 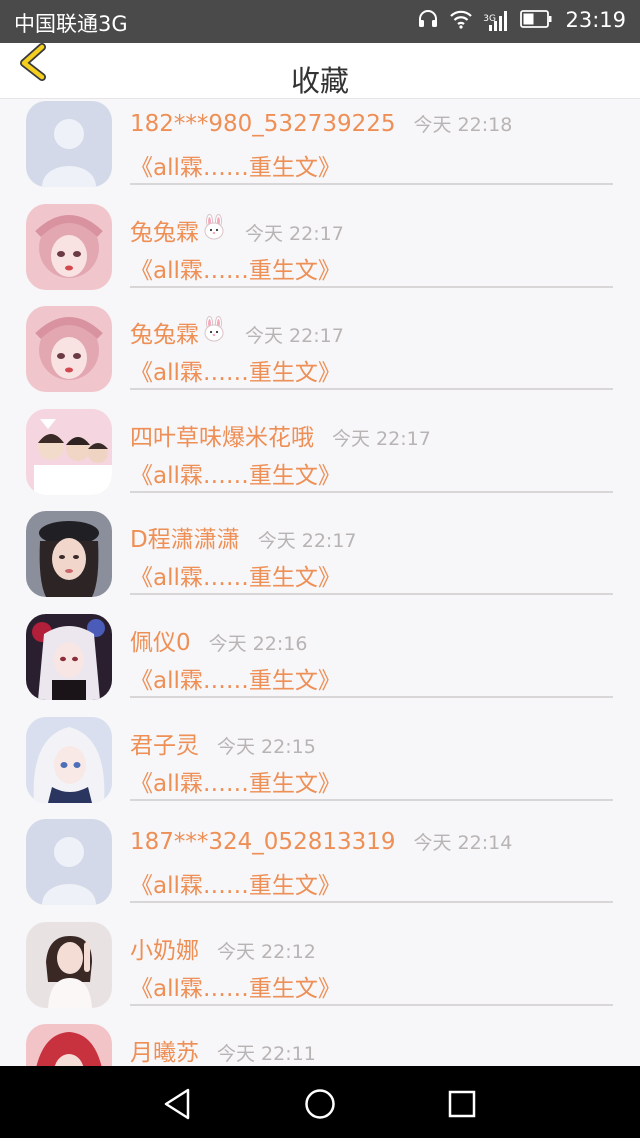 What do you see at coordinates (536, 21) in the screenshot?
I see `battery-icon` at bounding box center [536, 21].